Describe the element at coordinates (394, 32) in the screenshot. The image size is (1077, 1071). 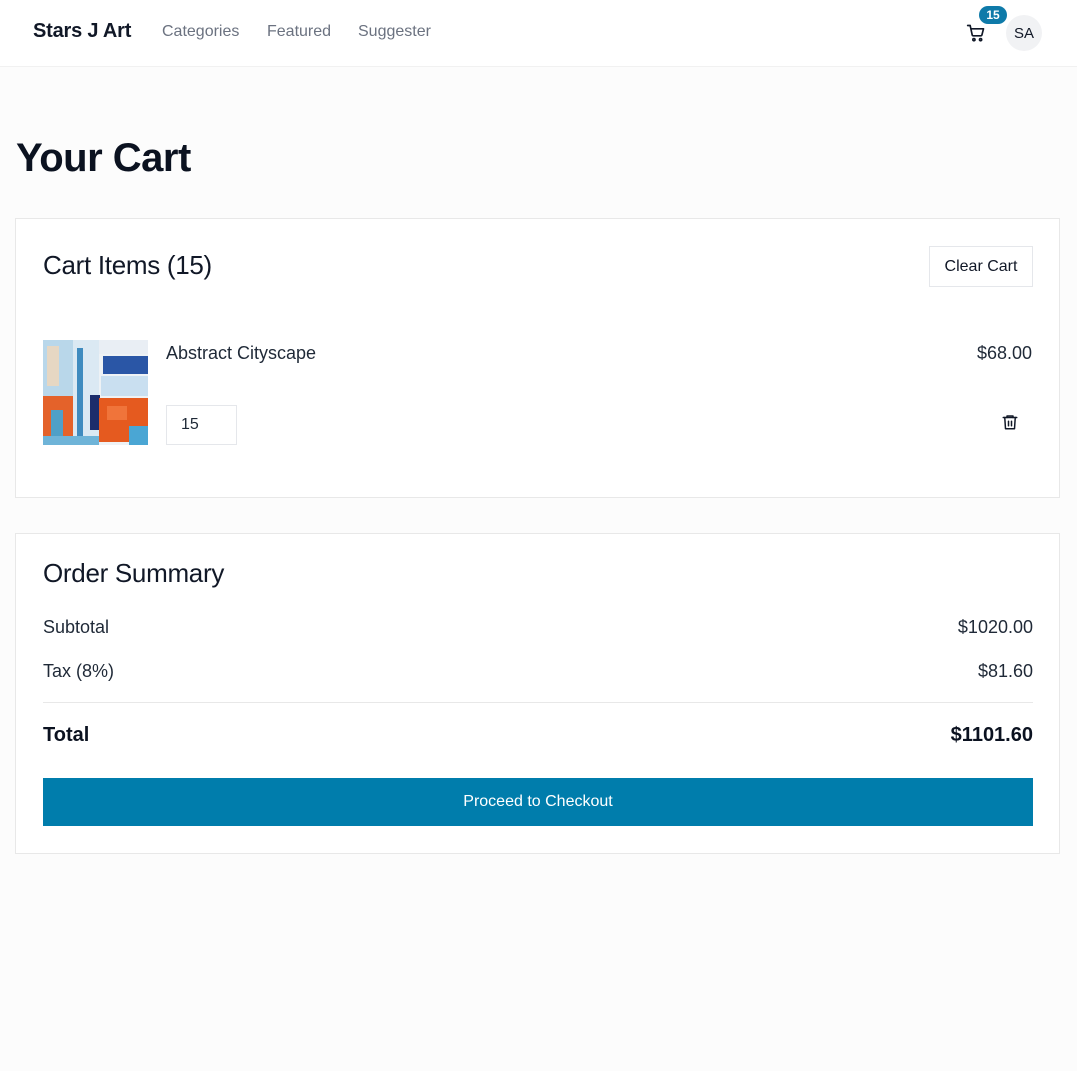
I see `nav-link-suggester: Suggester` at that location.